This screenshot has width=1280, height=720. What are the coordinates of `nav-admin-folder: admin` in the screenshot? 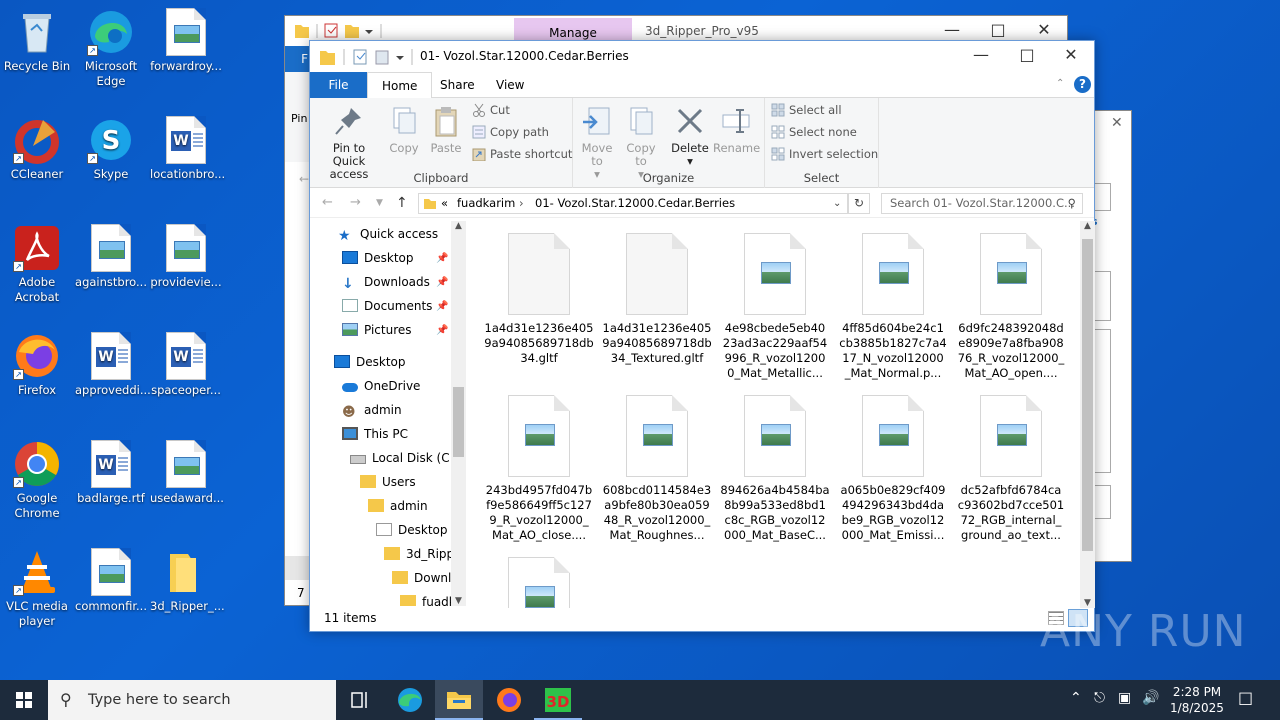 It's located at (398, 506).